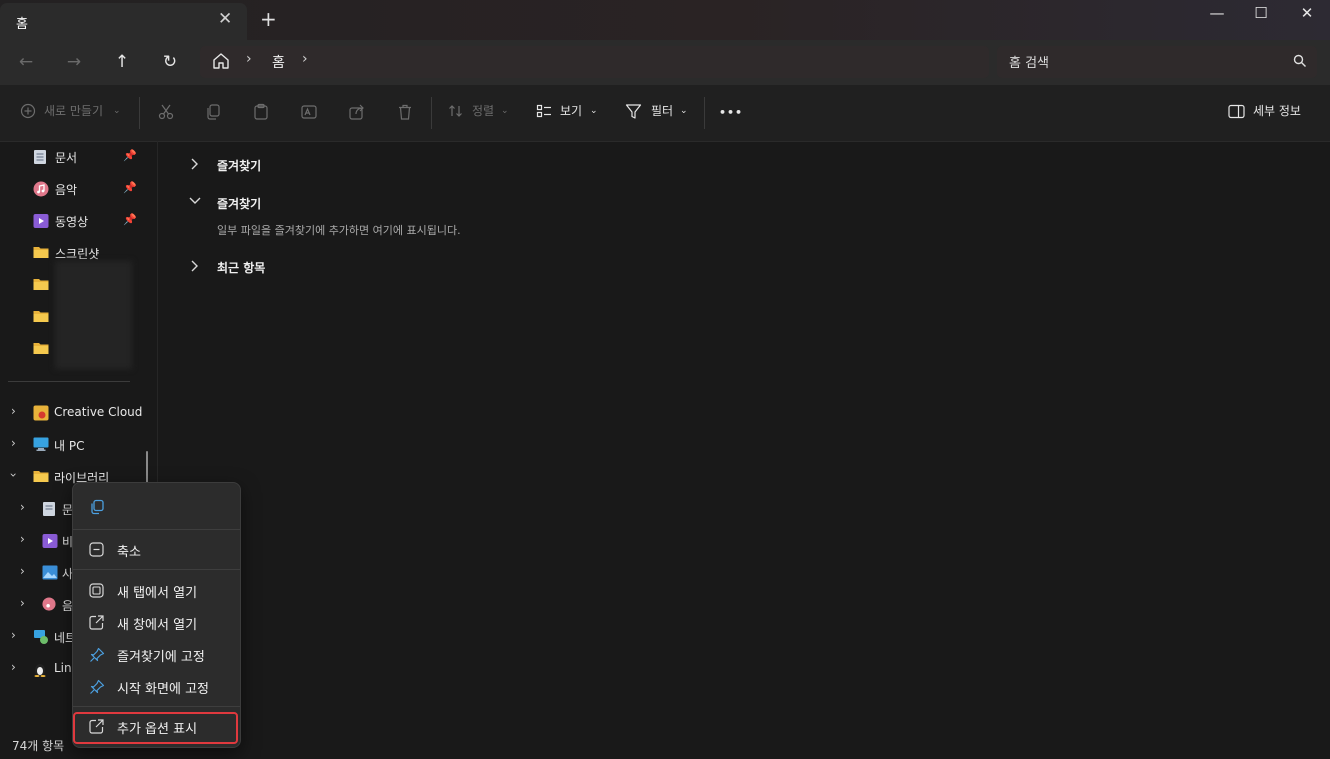 The image size is (1330, 759). I want to click on menu-item-label: 추가 옵션 표시, so click(157, 729).